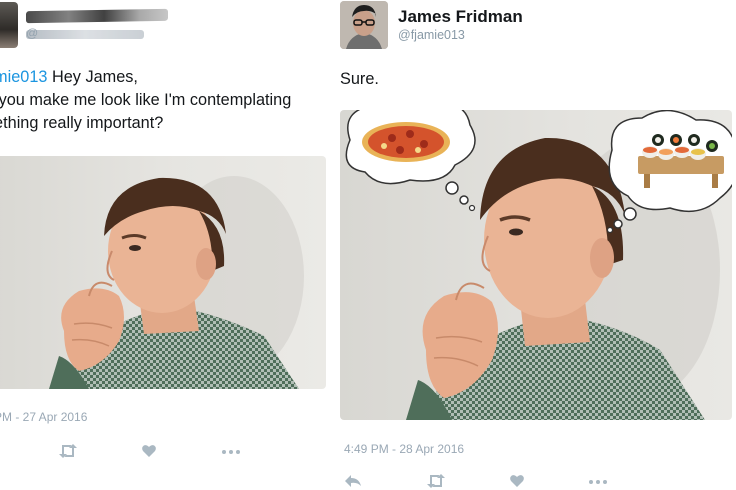  Describe the element at coordinates (359, 79) in the screenshot. I see `tweet-text: Sure.` at that location.